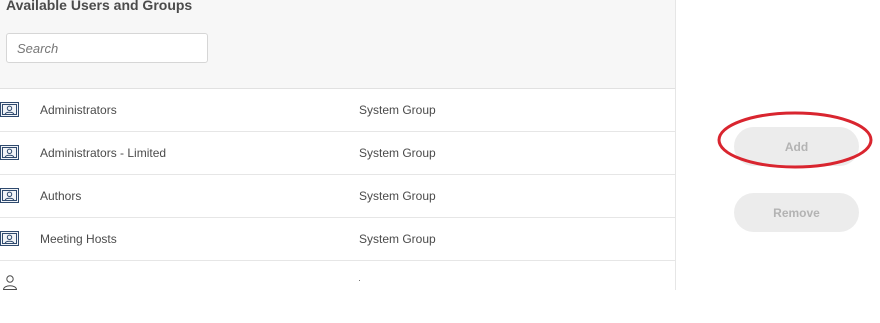  Describe the element at coordinates (61, 196) in the screenshot. I see `row-name: Authors` at that location.